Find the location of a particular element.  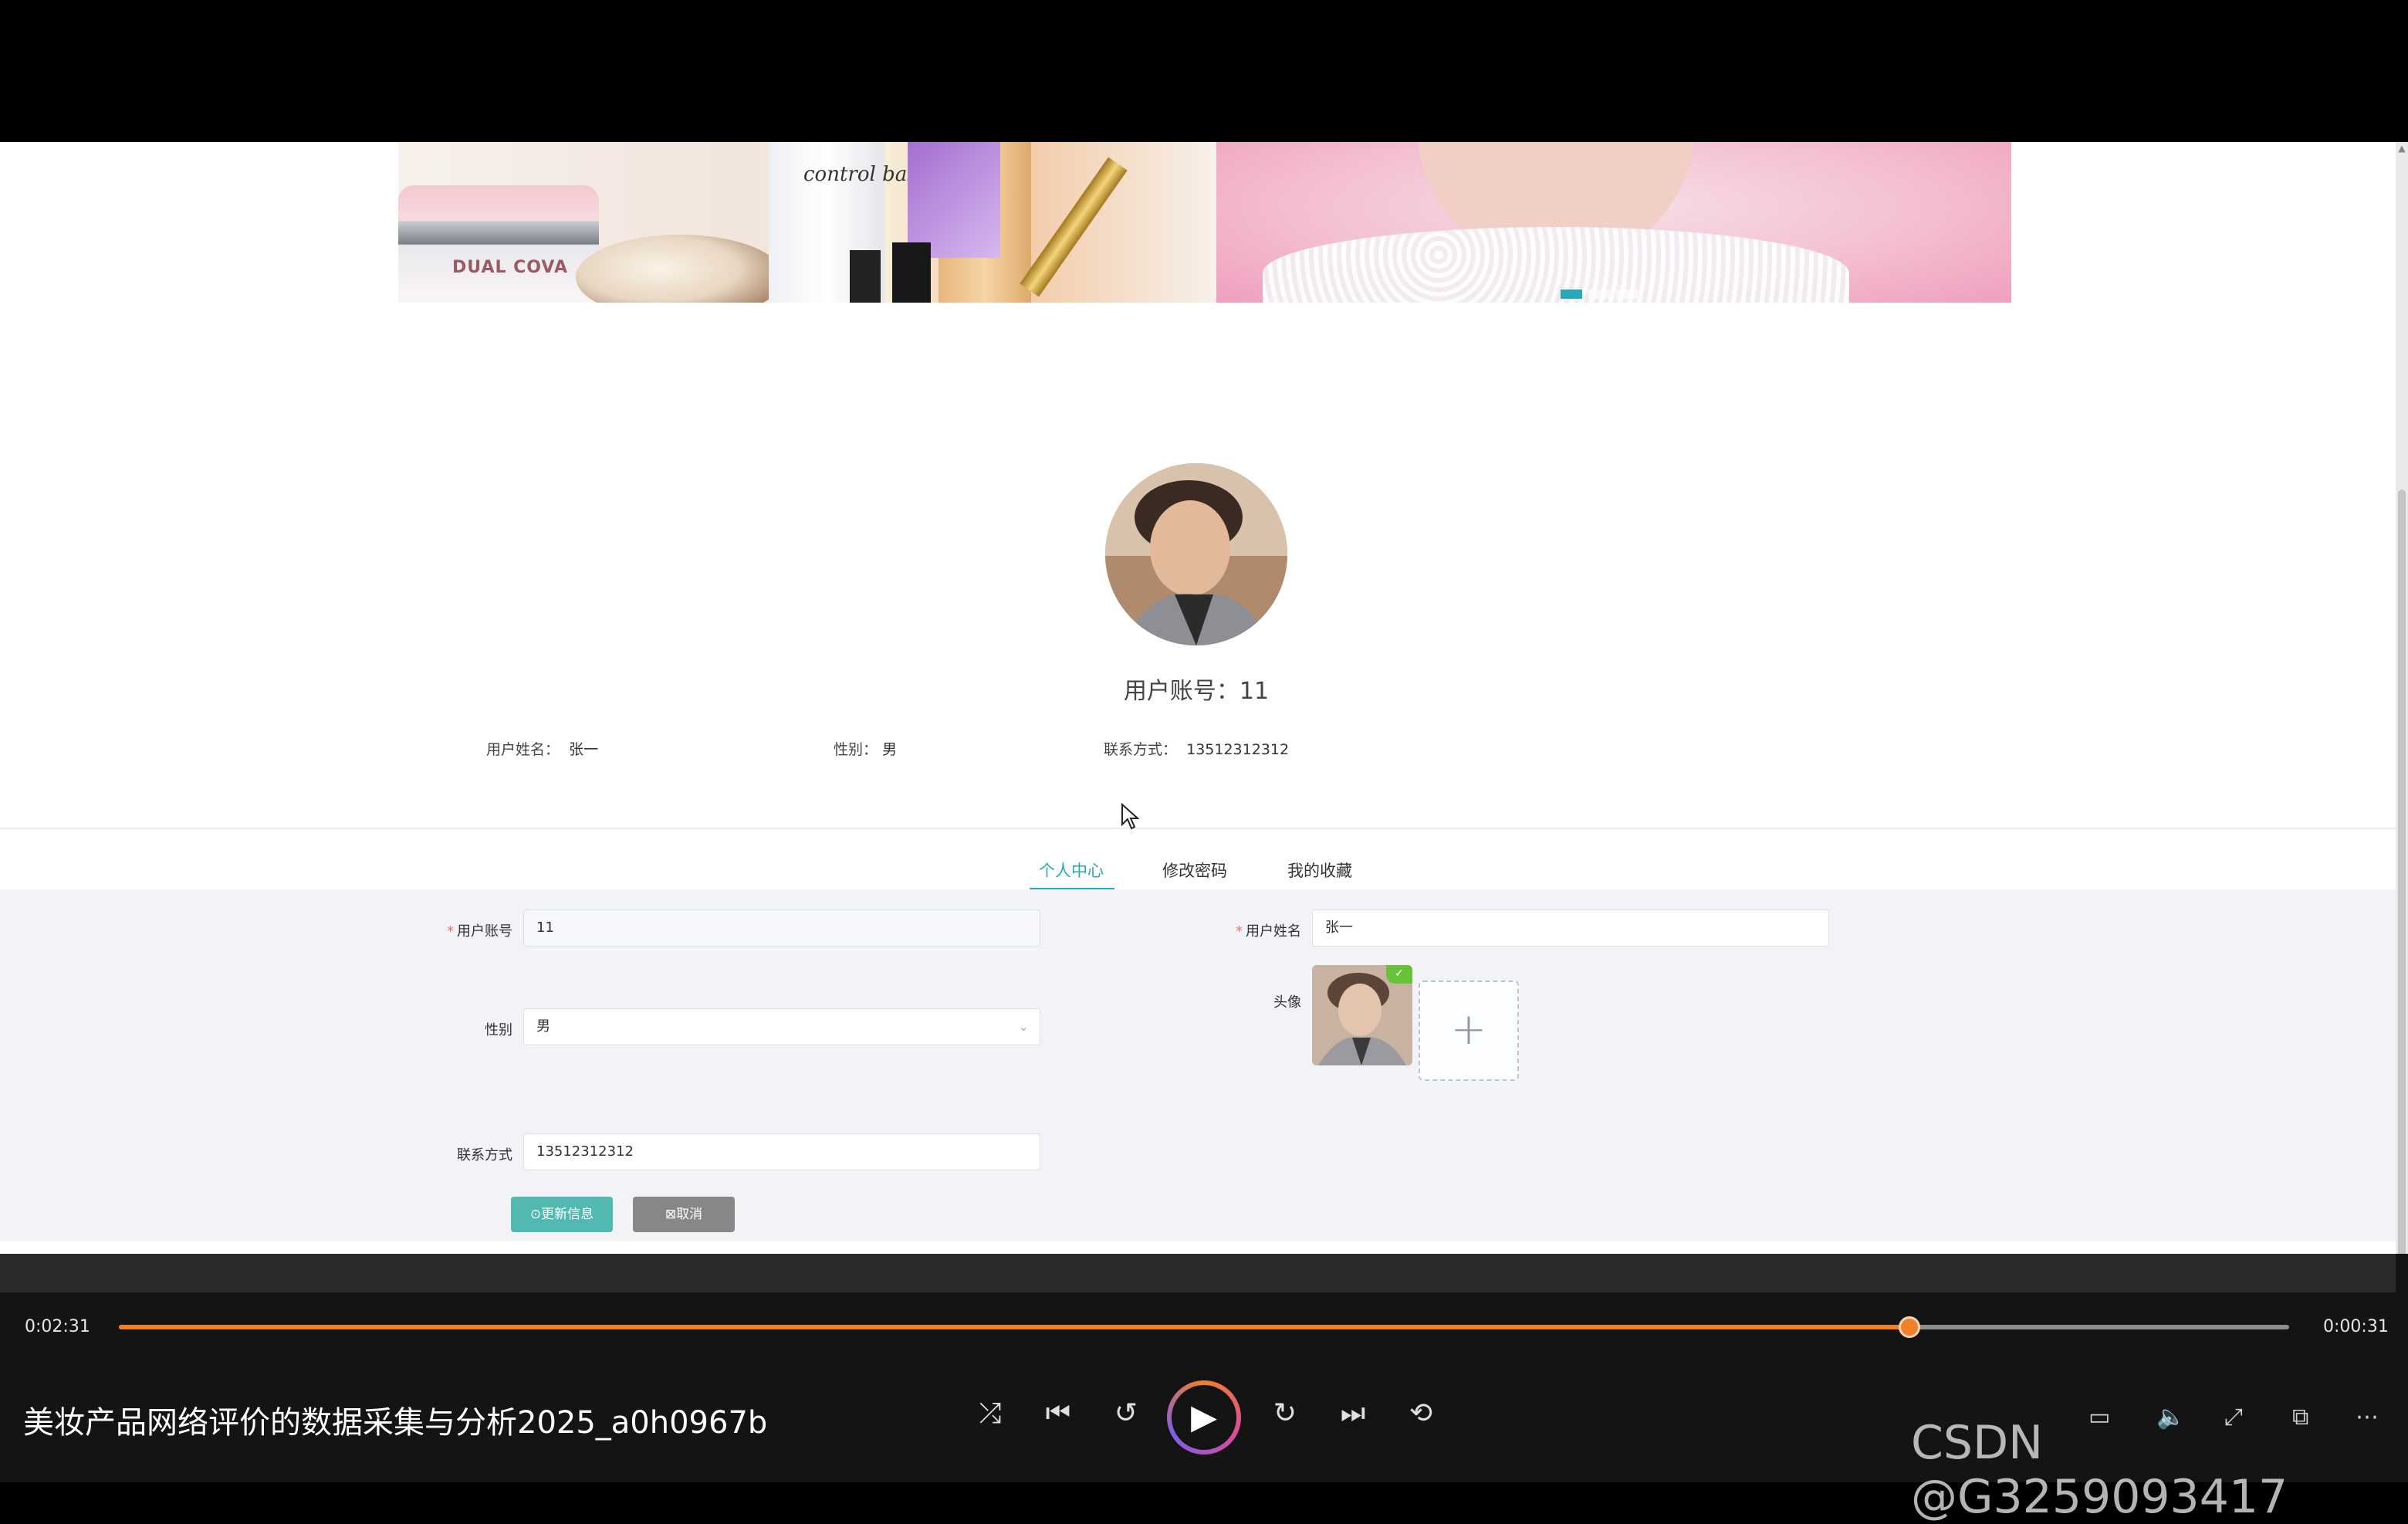

info-gender-value: 男 is located at coordinates (890, 749).